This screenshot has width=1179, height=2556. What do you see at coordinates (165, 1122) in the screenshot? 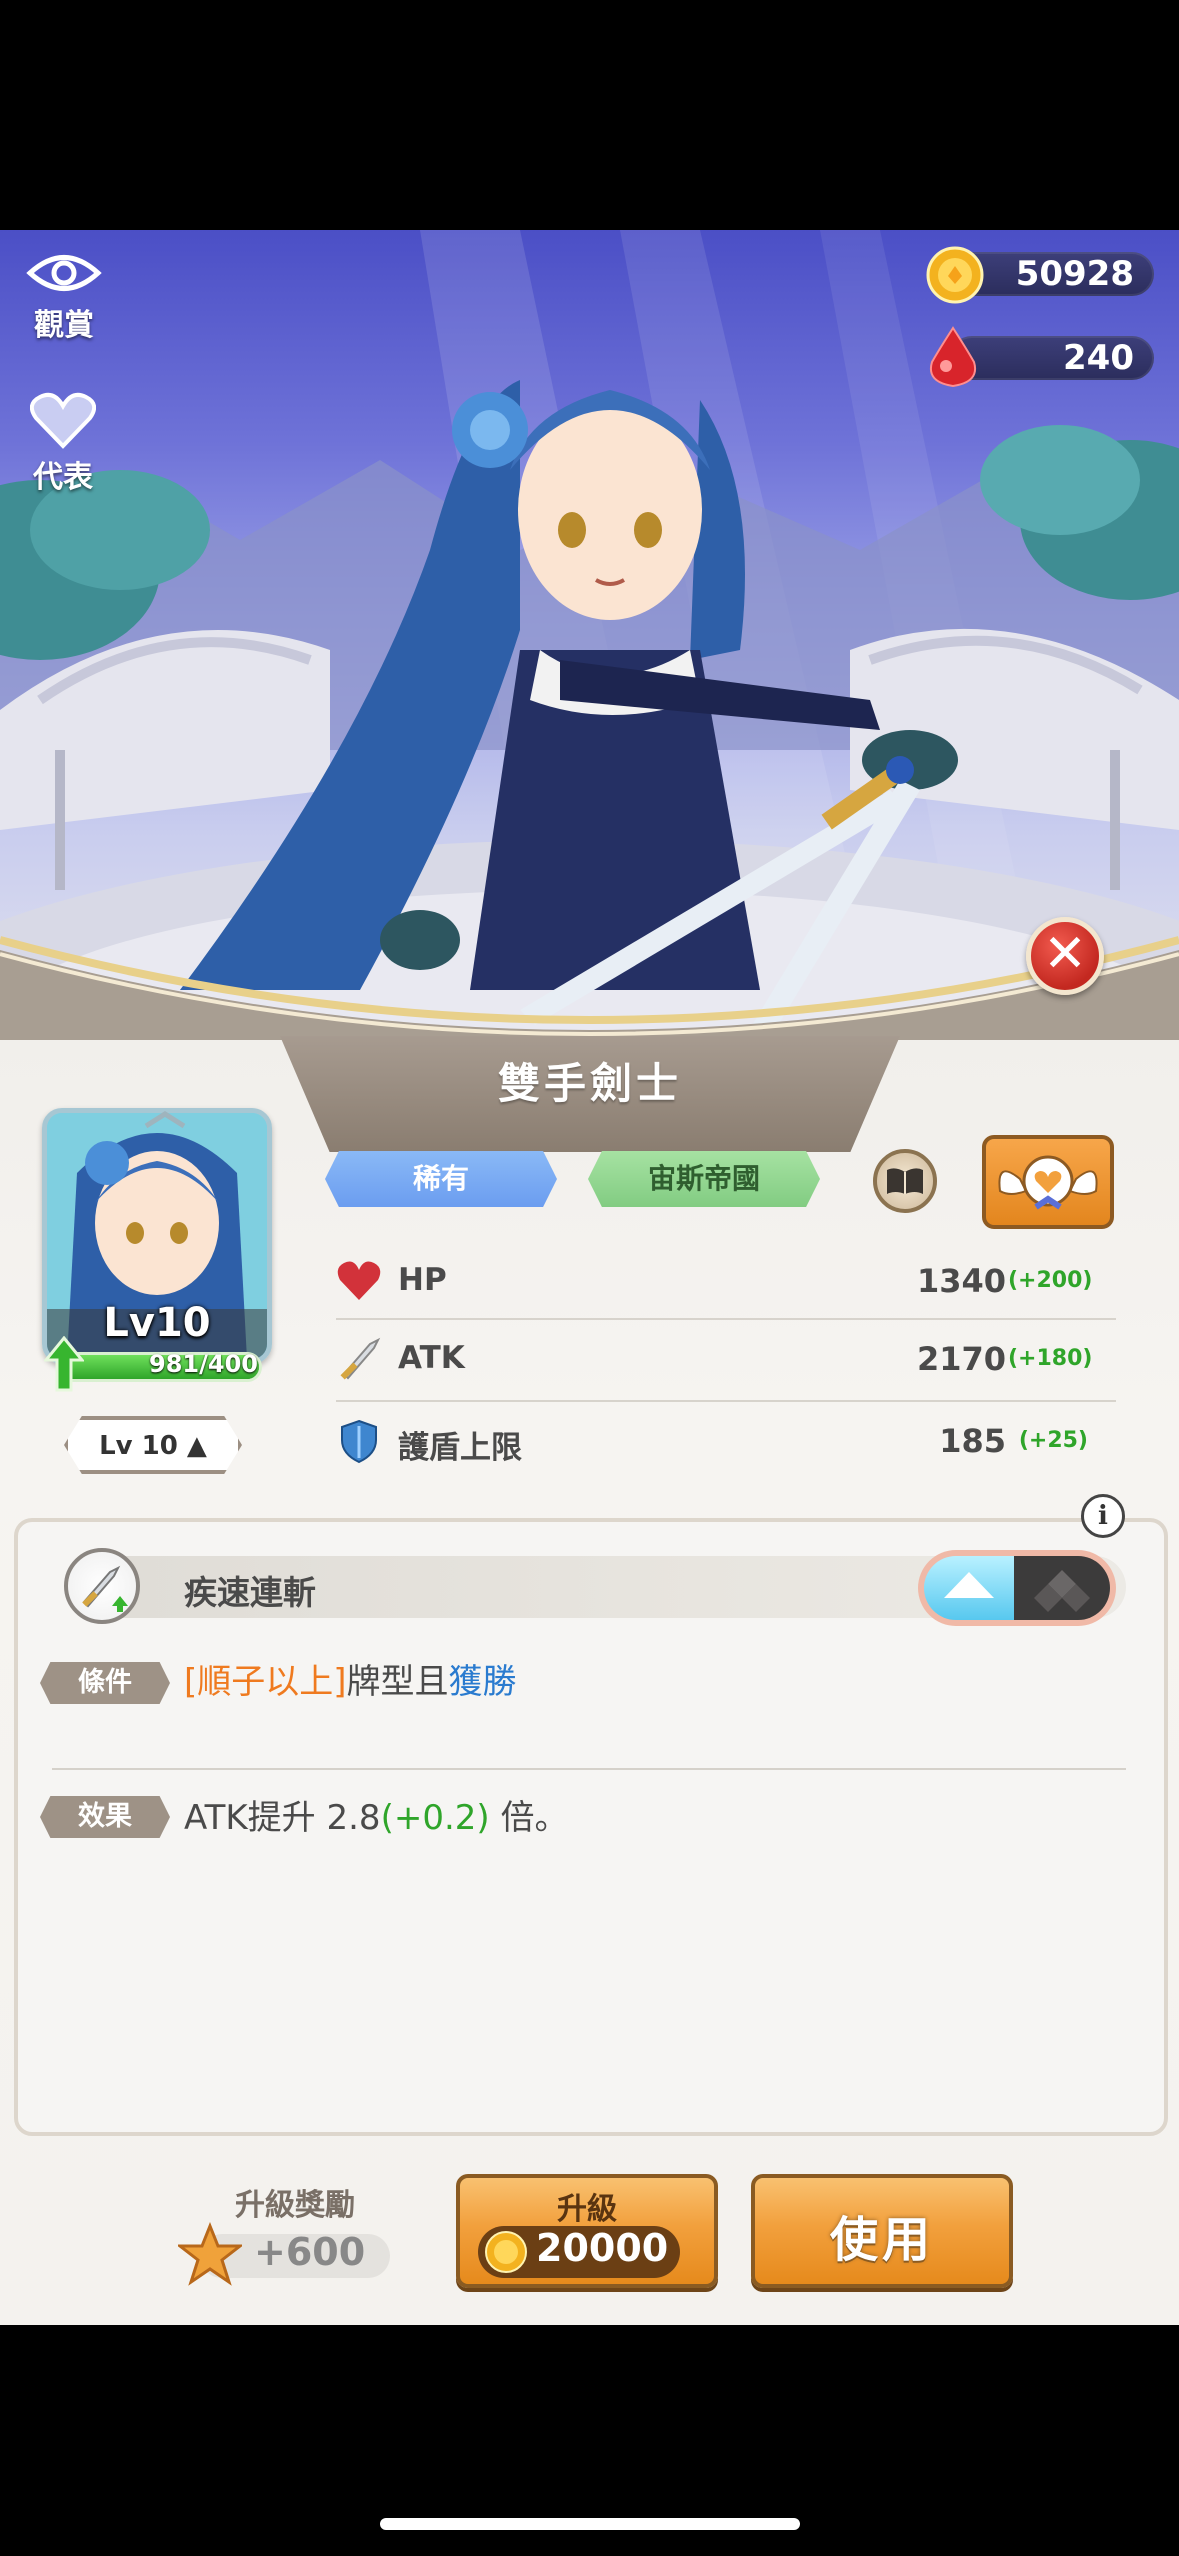
I see `chevron-up-icon` at bounding box center [165, 1122].